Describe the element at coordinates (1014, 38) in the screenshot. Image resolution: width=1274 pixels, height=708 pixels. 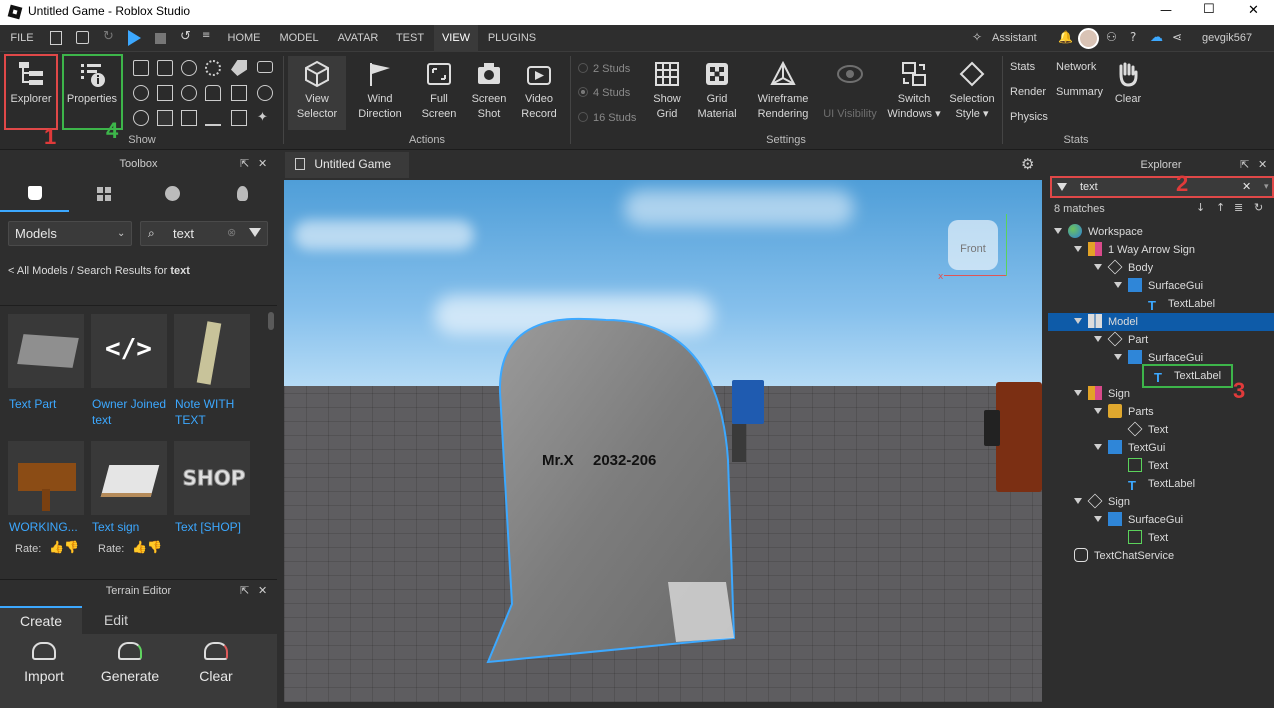
I see `assistant-button: Assistant` at that location.